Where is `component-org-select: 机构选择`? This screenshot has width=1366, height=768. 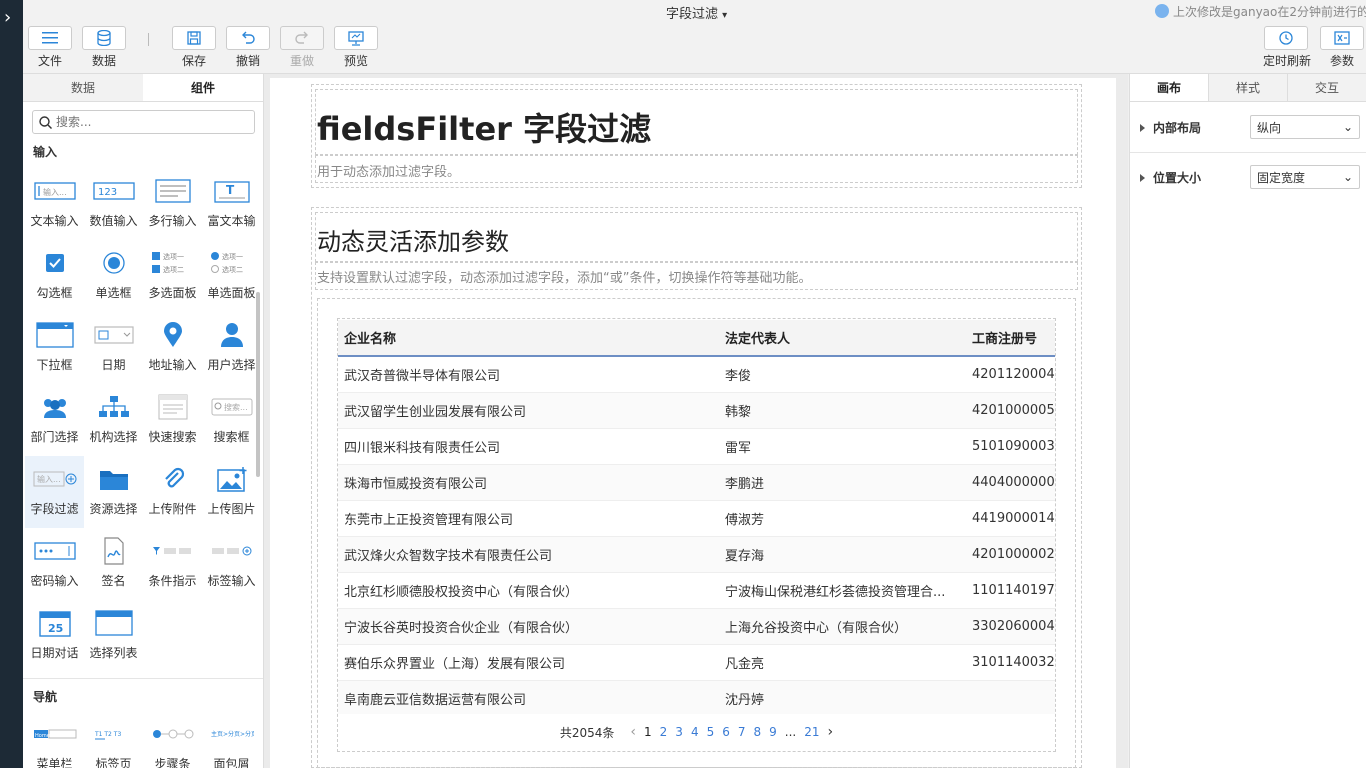
component-org-select: 机构选择 is located at coordinates (113, 420).